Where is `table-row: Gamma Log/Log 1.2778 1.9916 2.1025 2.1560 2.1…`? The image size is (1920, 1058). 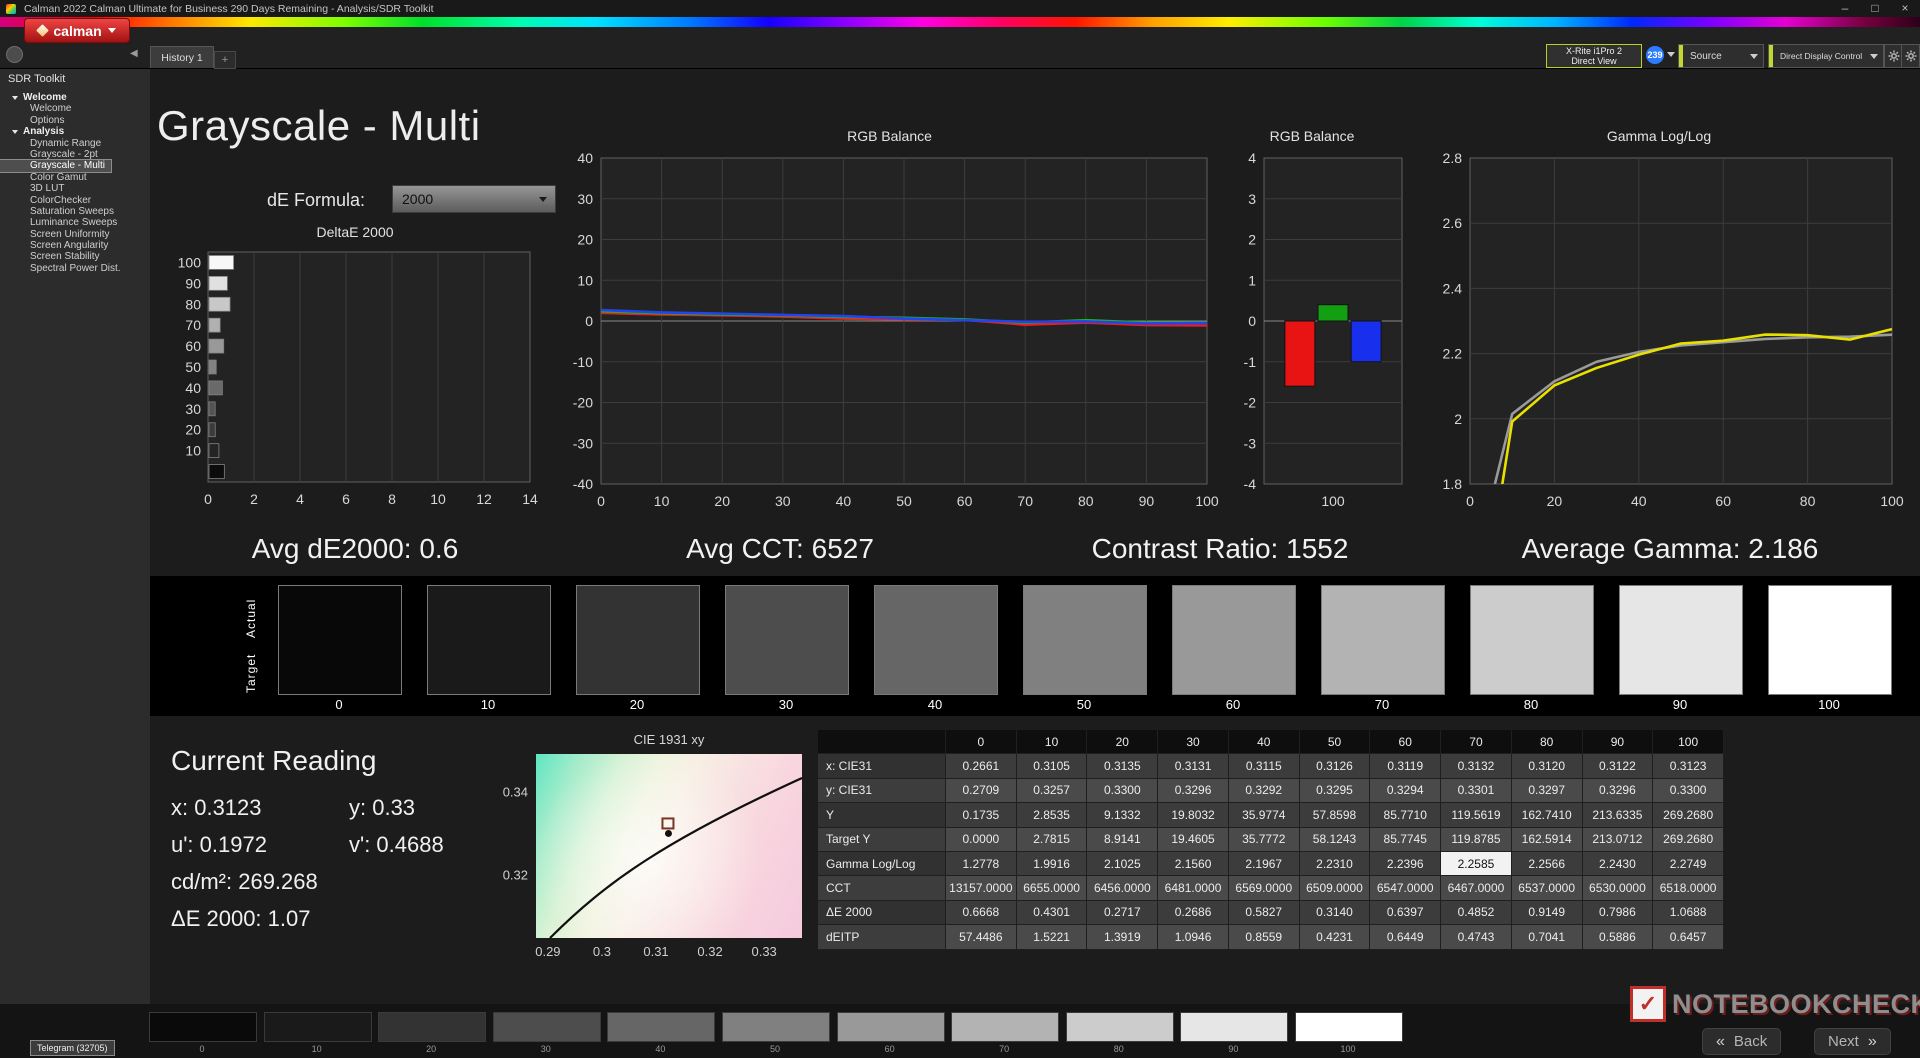 table-row: Gamma Log/Log 1.2778 1.9916 2.1025 2.1560 2.1… is located at coordinates (1271, 864).